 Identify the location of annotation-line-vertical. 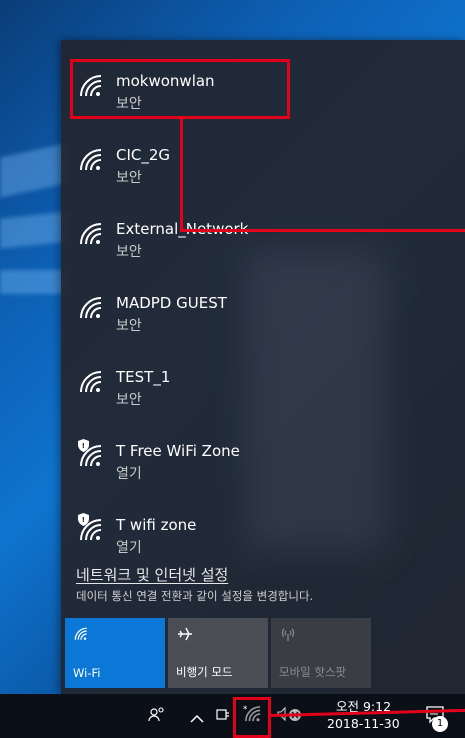
(181, 175).